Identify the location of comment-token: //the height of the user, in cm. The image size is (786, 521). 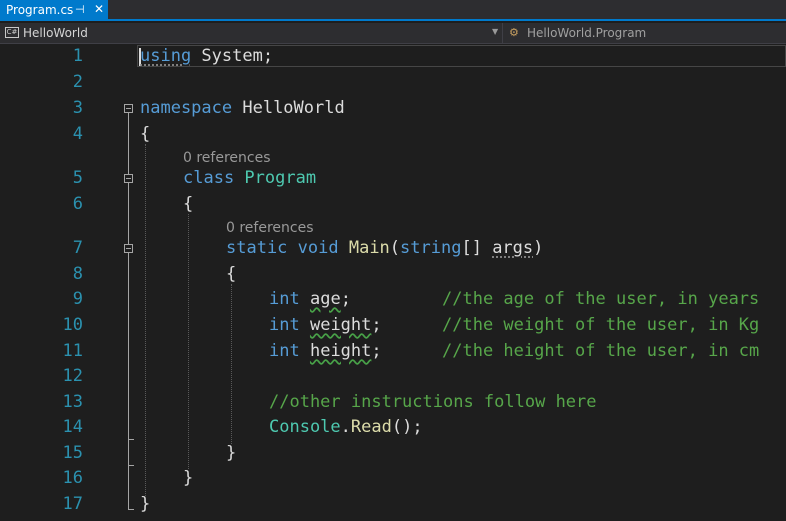
(601, 351).